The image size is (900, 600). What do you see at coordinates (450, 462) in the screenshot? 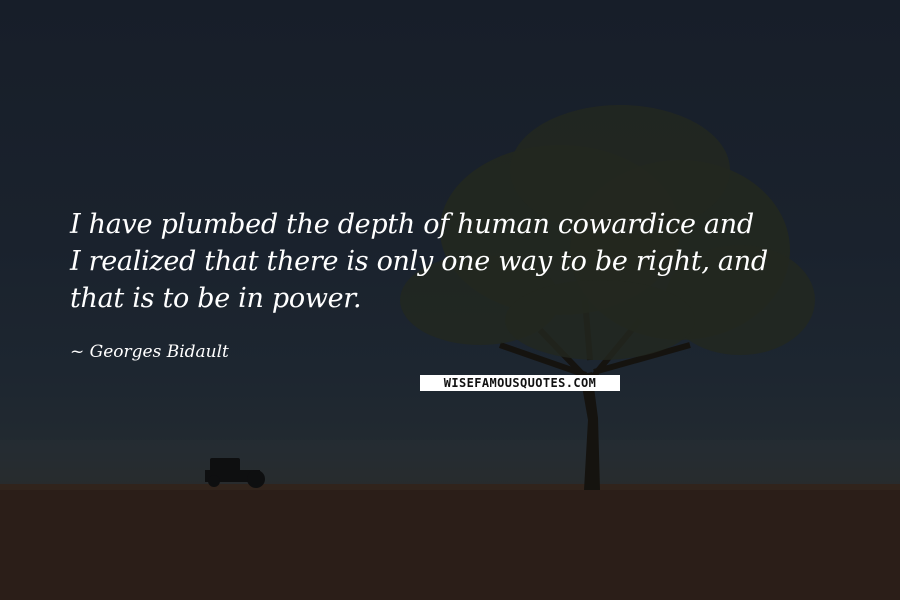
I see `horizon-haze` at bounding box center [450, 462].